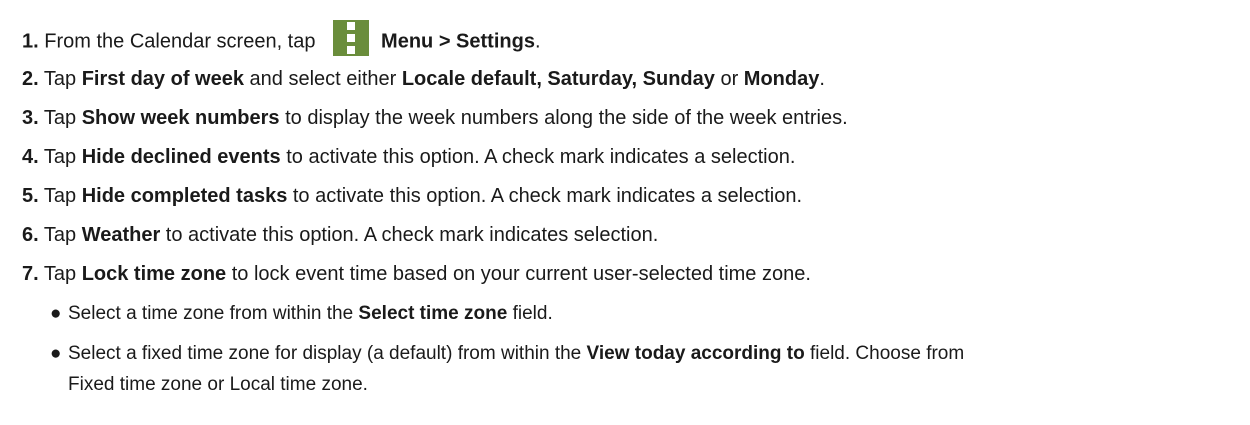 The image size is (1250, 425). I want to click on step-number: 4., so click(30, 157).